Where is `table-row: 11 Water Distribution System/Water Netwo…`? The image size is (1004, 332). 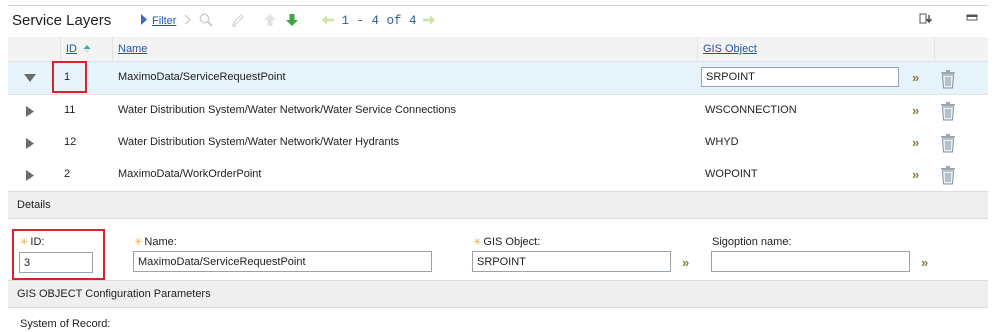
table-row: 11 Water Distribution System/Water Netwo… is located at coordinates (498, 111).